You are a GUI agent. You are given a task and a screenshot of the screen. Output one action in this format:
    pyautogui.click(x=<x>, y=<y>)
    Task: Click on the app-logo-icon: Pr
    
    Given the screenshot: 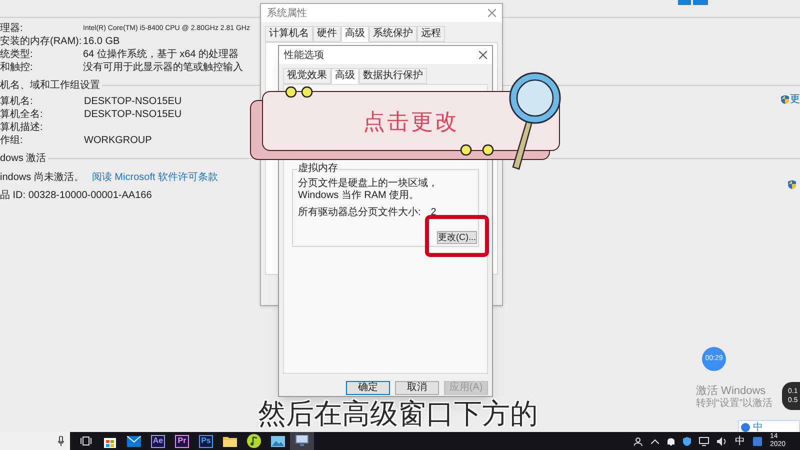 What is the action you would take?
    pyautogui.click(x=182, y=441)
    